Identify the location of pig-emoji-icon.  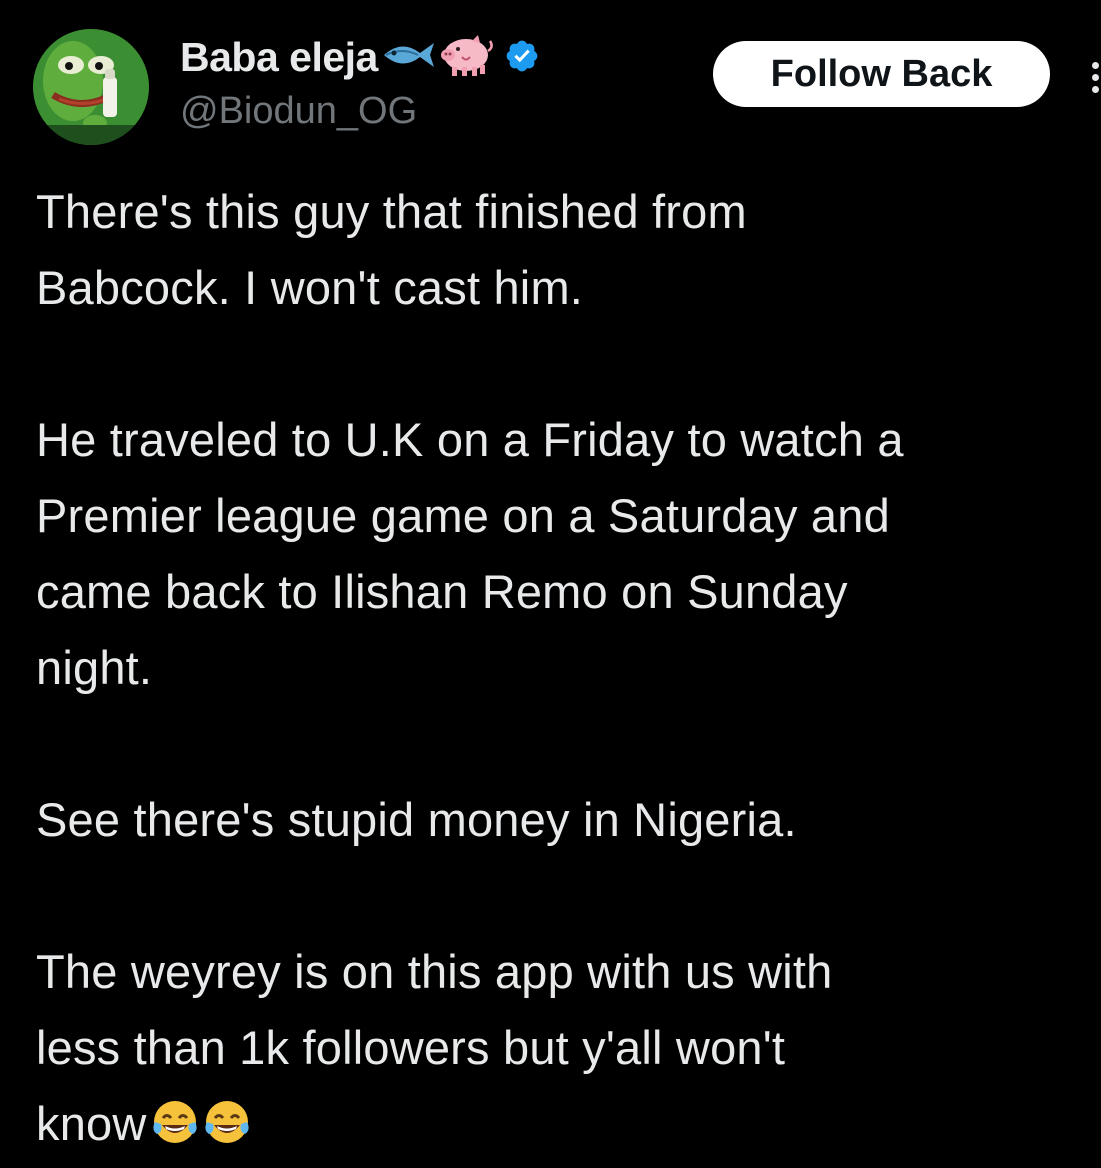
(466, 57).